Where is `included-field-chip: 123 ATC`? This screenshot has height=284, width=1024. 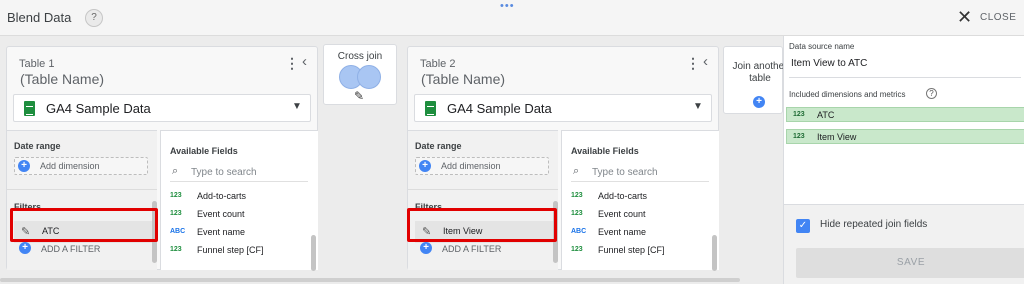 included-field-chip: 123 ATC is located at coordinates (905, 114).